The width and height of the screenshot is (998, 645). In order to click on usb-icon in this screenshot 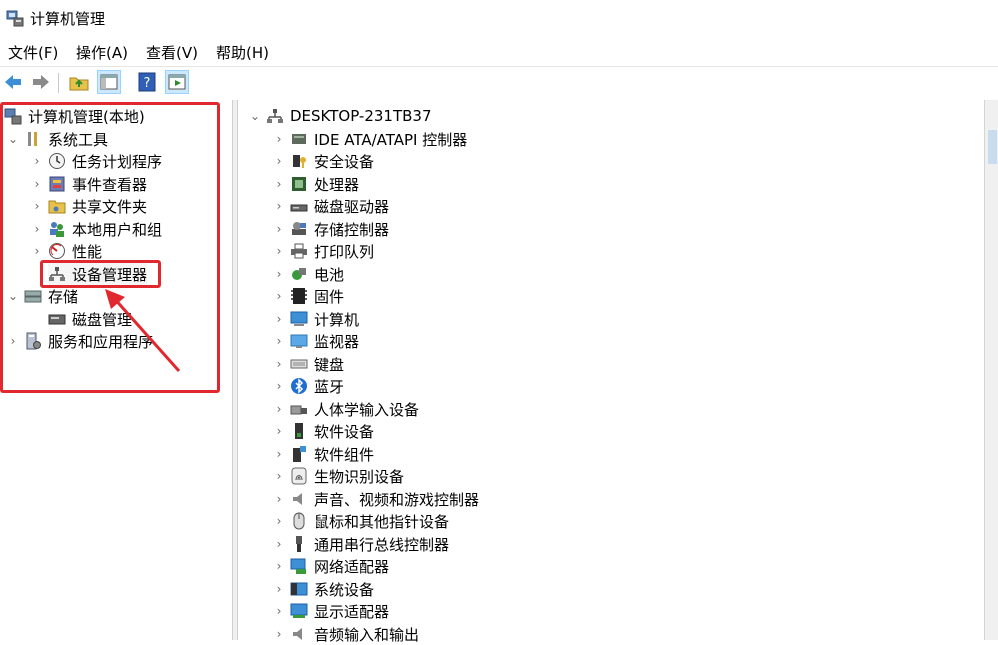, I will do `click(299, 544)`.